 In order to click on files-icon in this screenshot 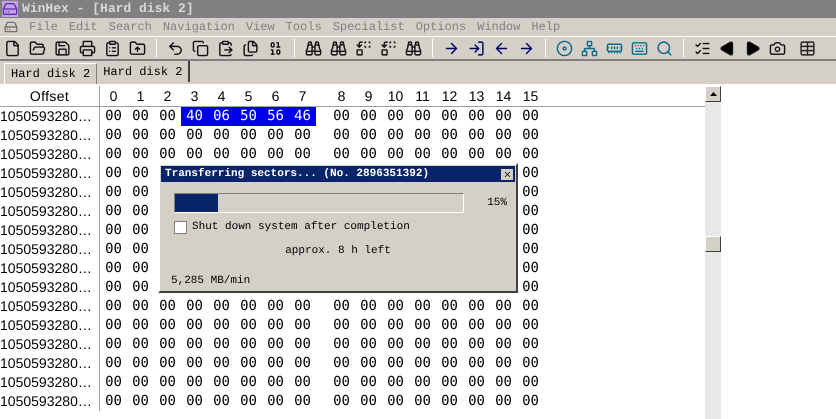, I will do `click(250, 48)`.